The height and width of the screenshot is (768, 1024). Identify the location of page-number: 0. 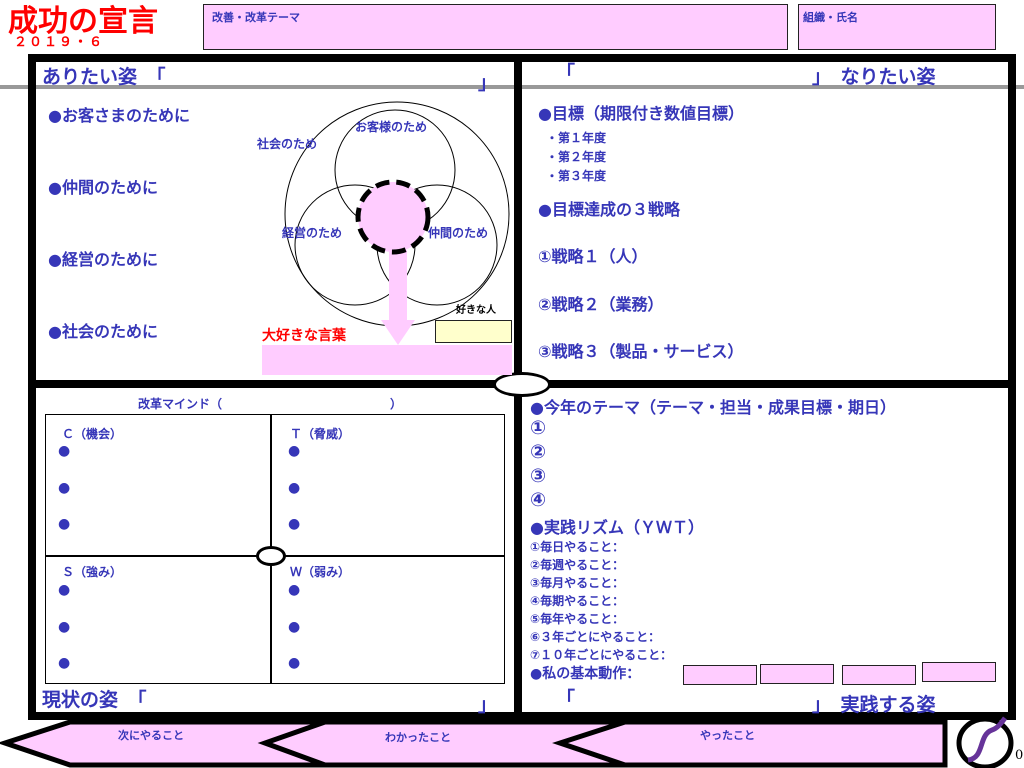
(1019, 755).